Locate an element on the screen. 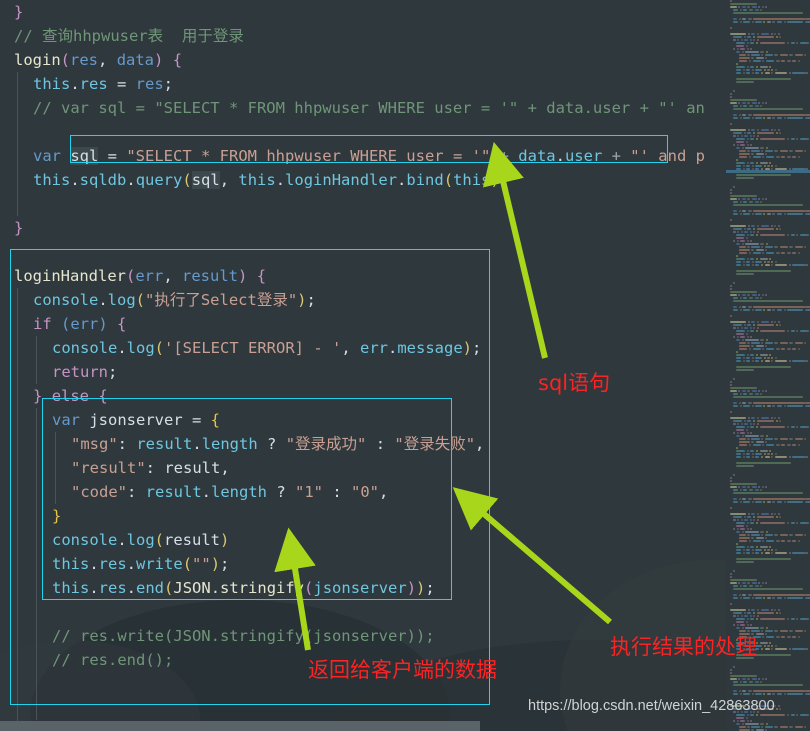 Image resolution: width=810 pixels, height=731 pixels. code-line: loginHandler(err, result) { is located at coordinates (370, 276).